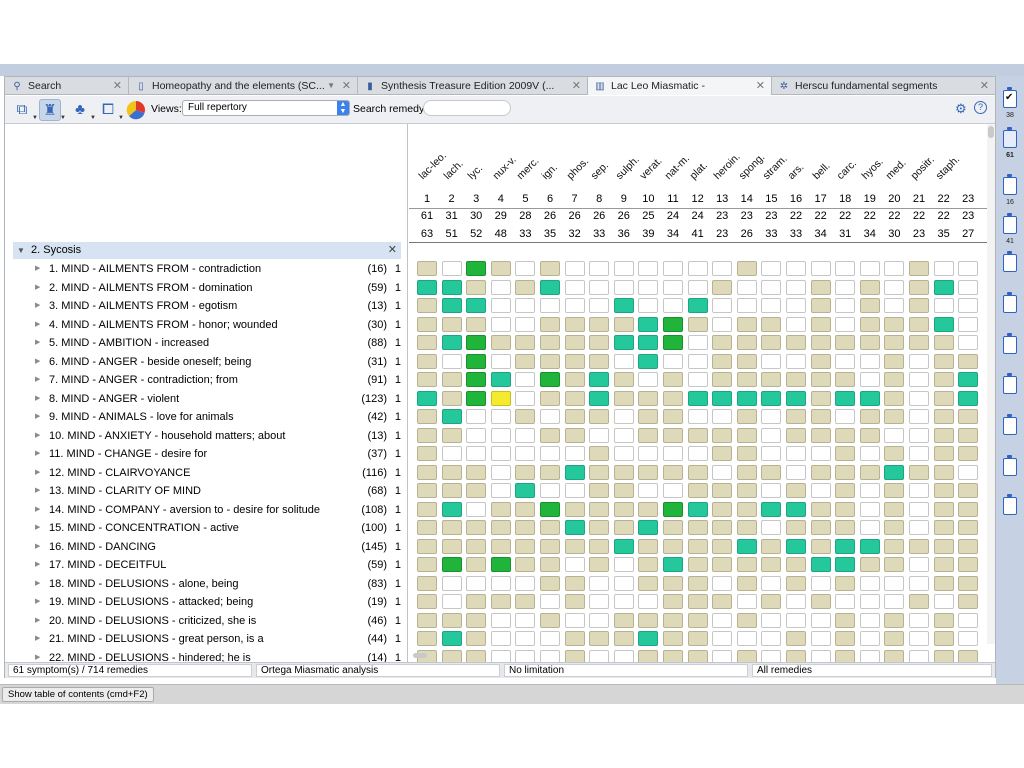 This screenshot has height=768, width=1024. Describe the element at coordinates (206, 454) in the screenshot. I see `symptom-row: ▶ 11. MIND - CHANGE - desire for (37) 1` at that location.